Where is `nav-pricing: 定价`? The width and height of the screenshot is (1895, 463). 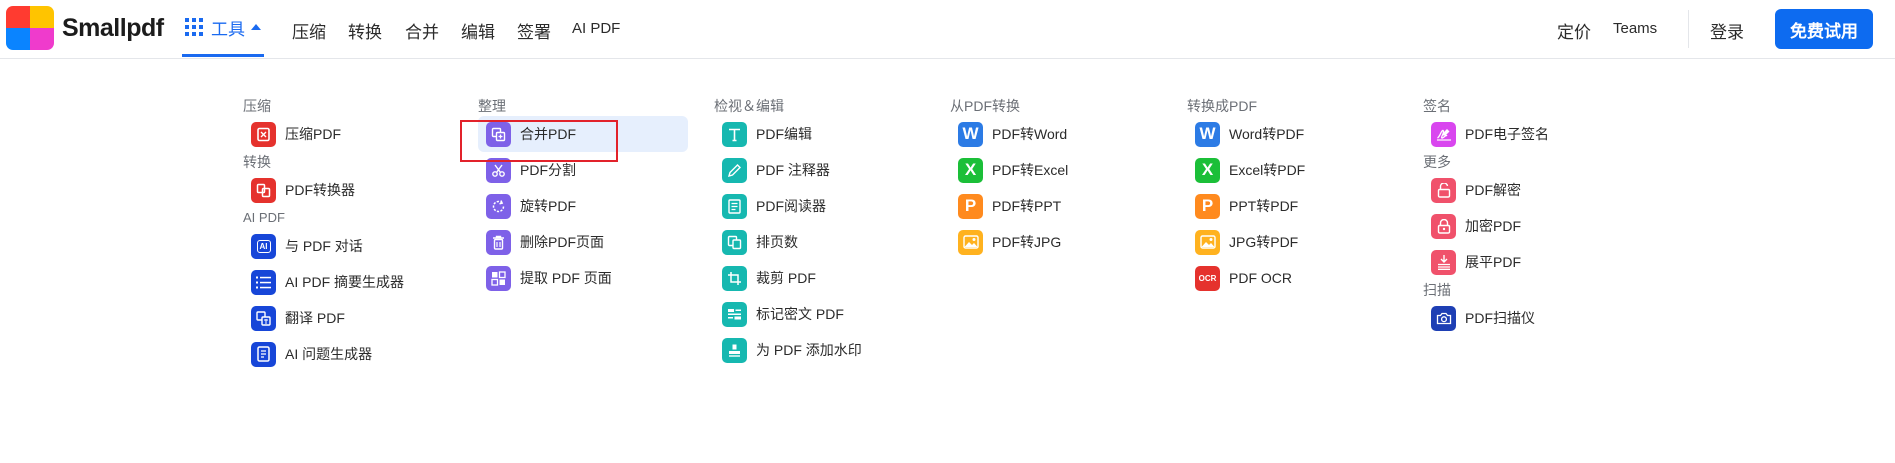 nav-pricing: 定价 is located at coordinates (1574, 30).